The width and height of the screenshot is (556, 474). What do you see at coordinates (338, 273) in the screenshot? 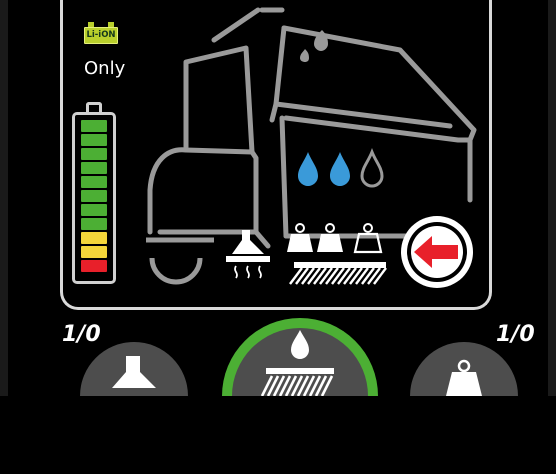
I see `brush-icon` at bounding box center [338, 273].